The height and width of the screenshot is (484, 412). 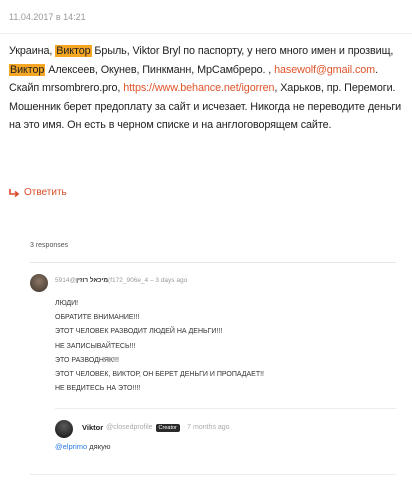 I want to click on reply-label: Ответить, so click(x=45, y=192).